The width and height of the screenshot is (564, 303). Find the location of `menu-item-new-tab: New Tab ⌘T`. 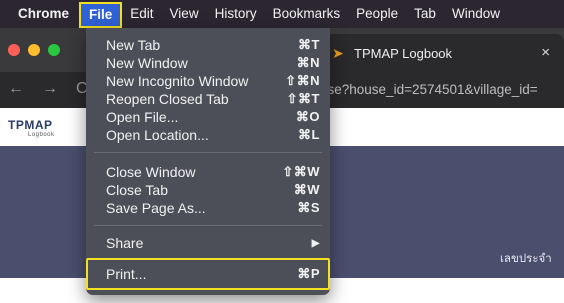

menu-item-new-tab: New Tab ⌘T is located at coordinates (208, 45).